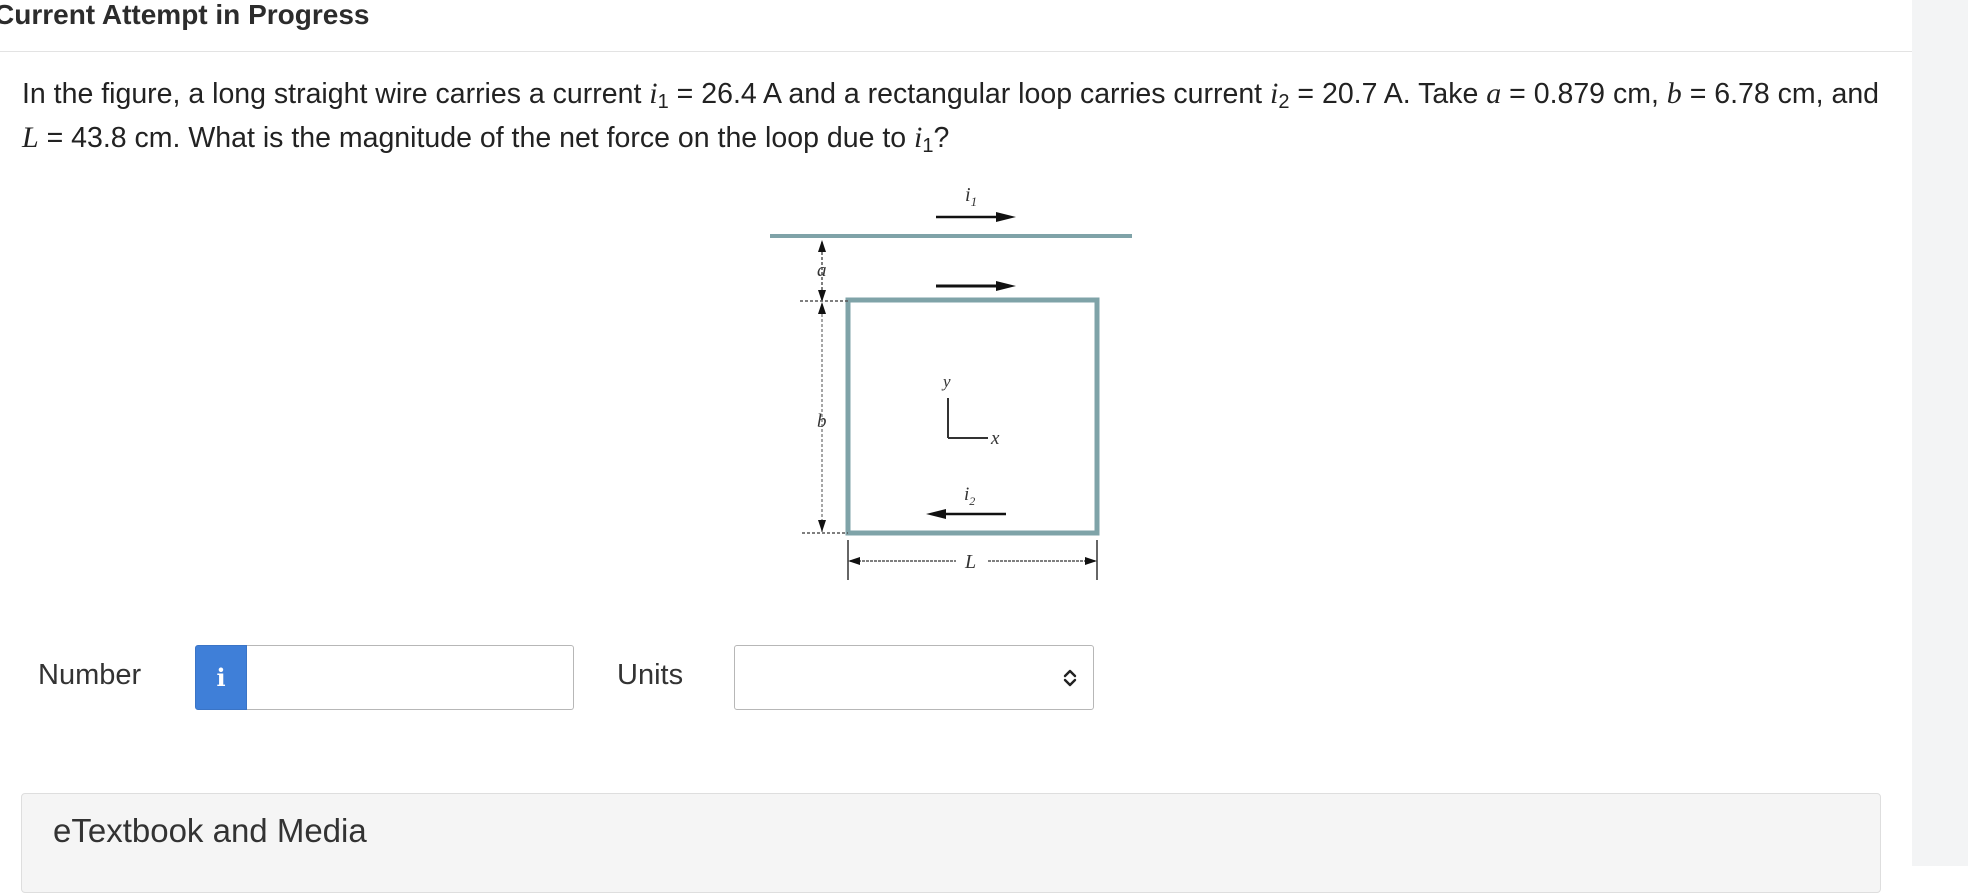  I want to click on symbol-b: b, so click(1674, 93).